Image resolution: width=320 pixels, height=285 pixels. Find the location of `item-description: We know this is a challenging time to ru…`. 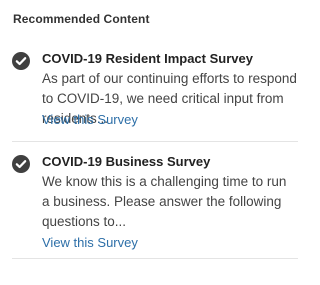

item-description: We know this is a challenging time to ru… is located at coordinates (164, 201).